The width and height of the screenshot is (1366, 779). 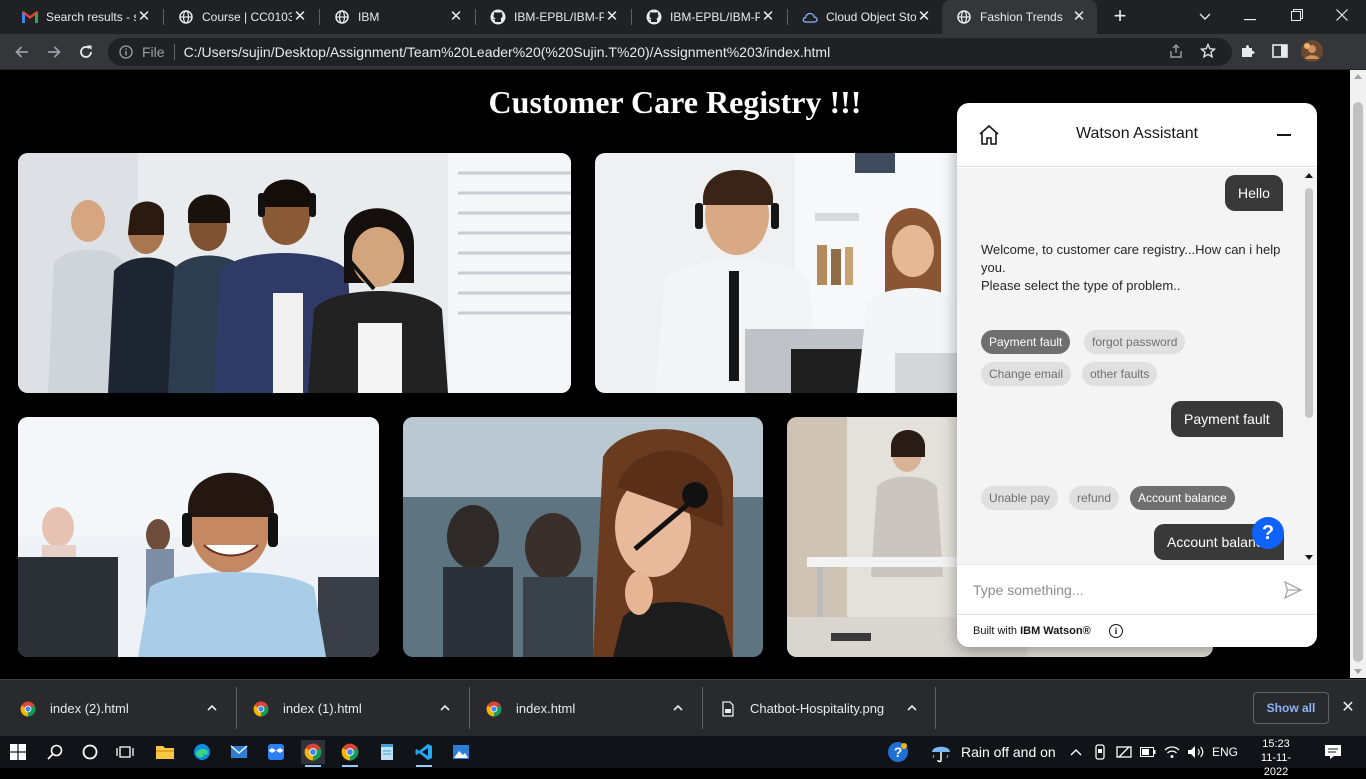 I want to click on chat-scrollbar, so click(x=1309, y=366).